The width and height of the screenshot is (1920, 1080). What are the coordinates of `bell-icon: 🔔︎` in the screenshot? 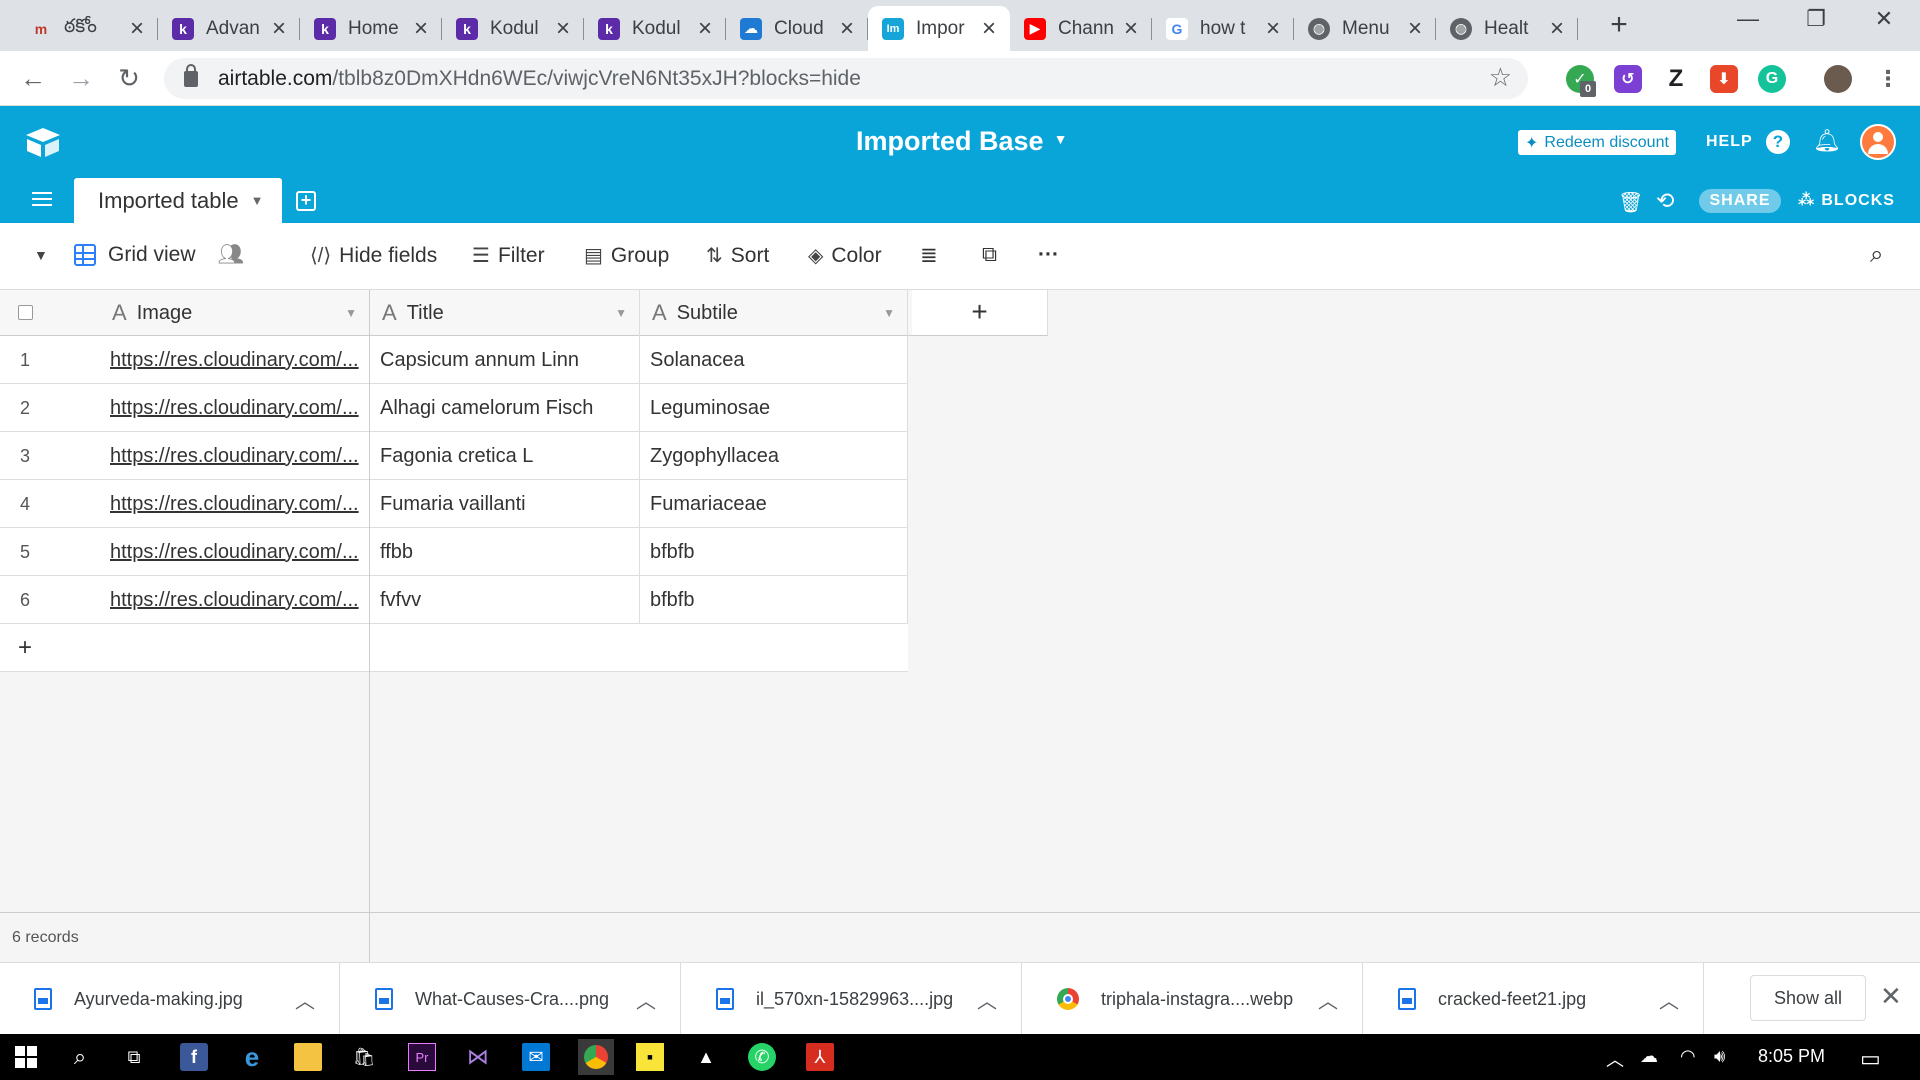 It's located at (1827, 141).